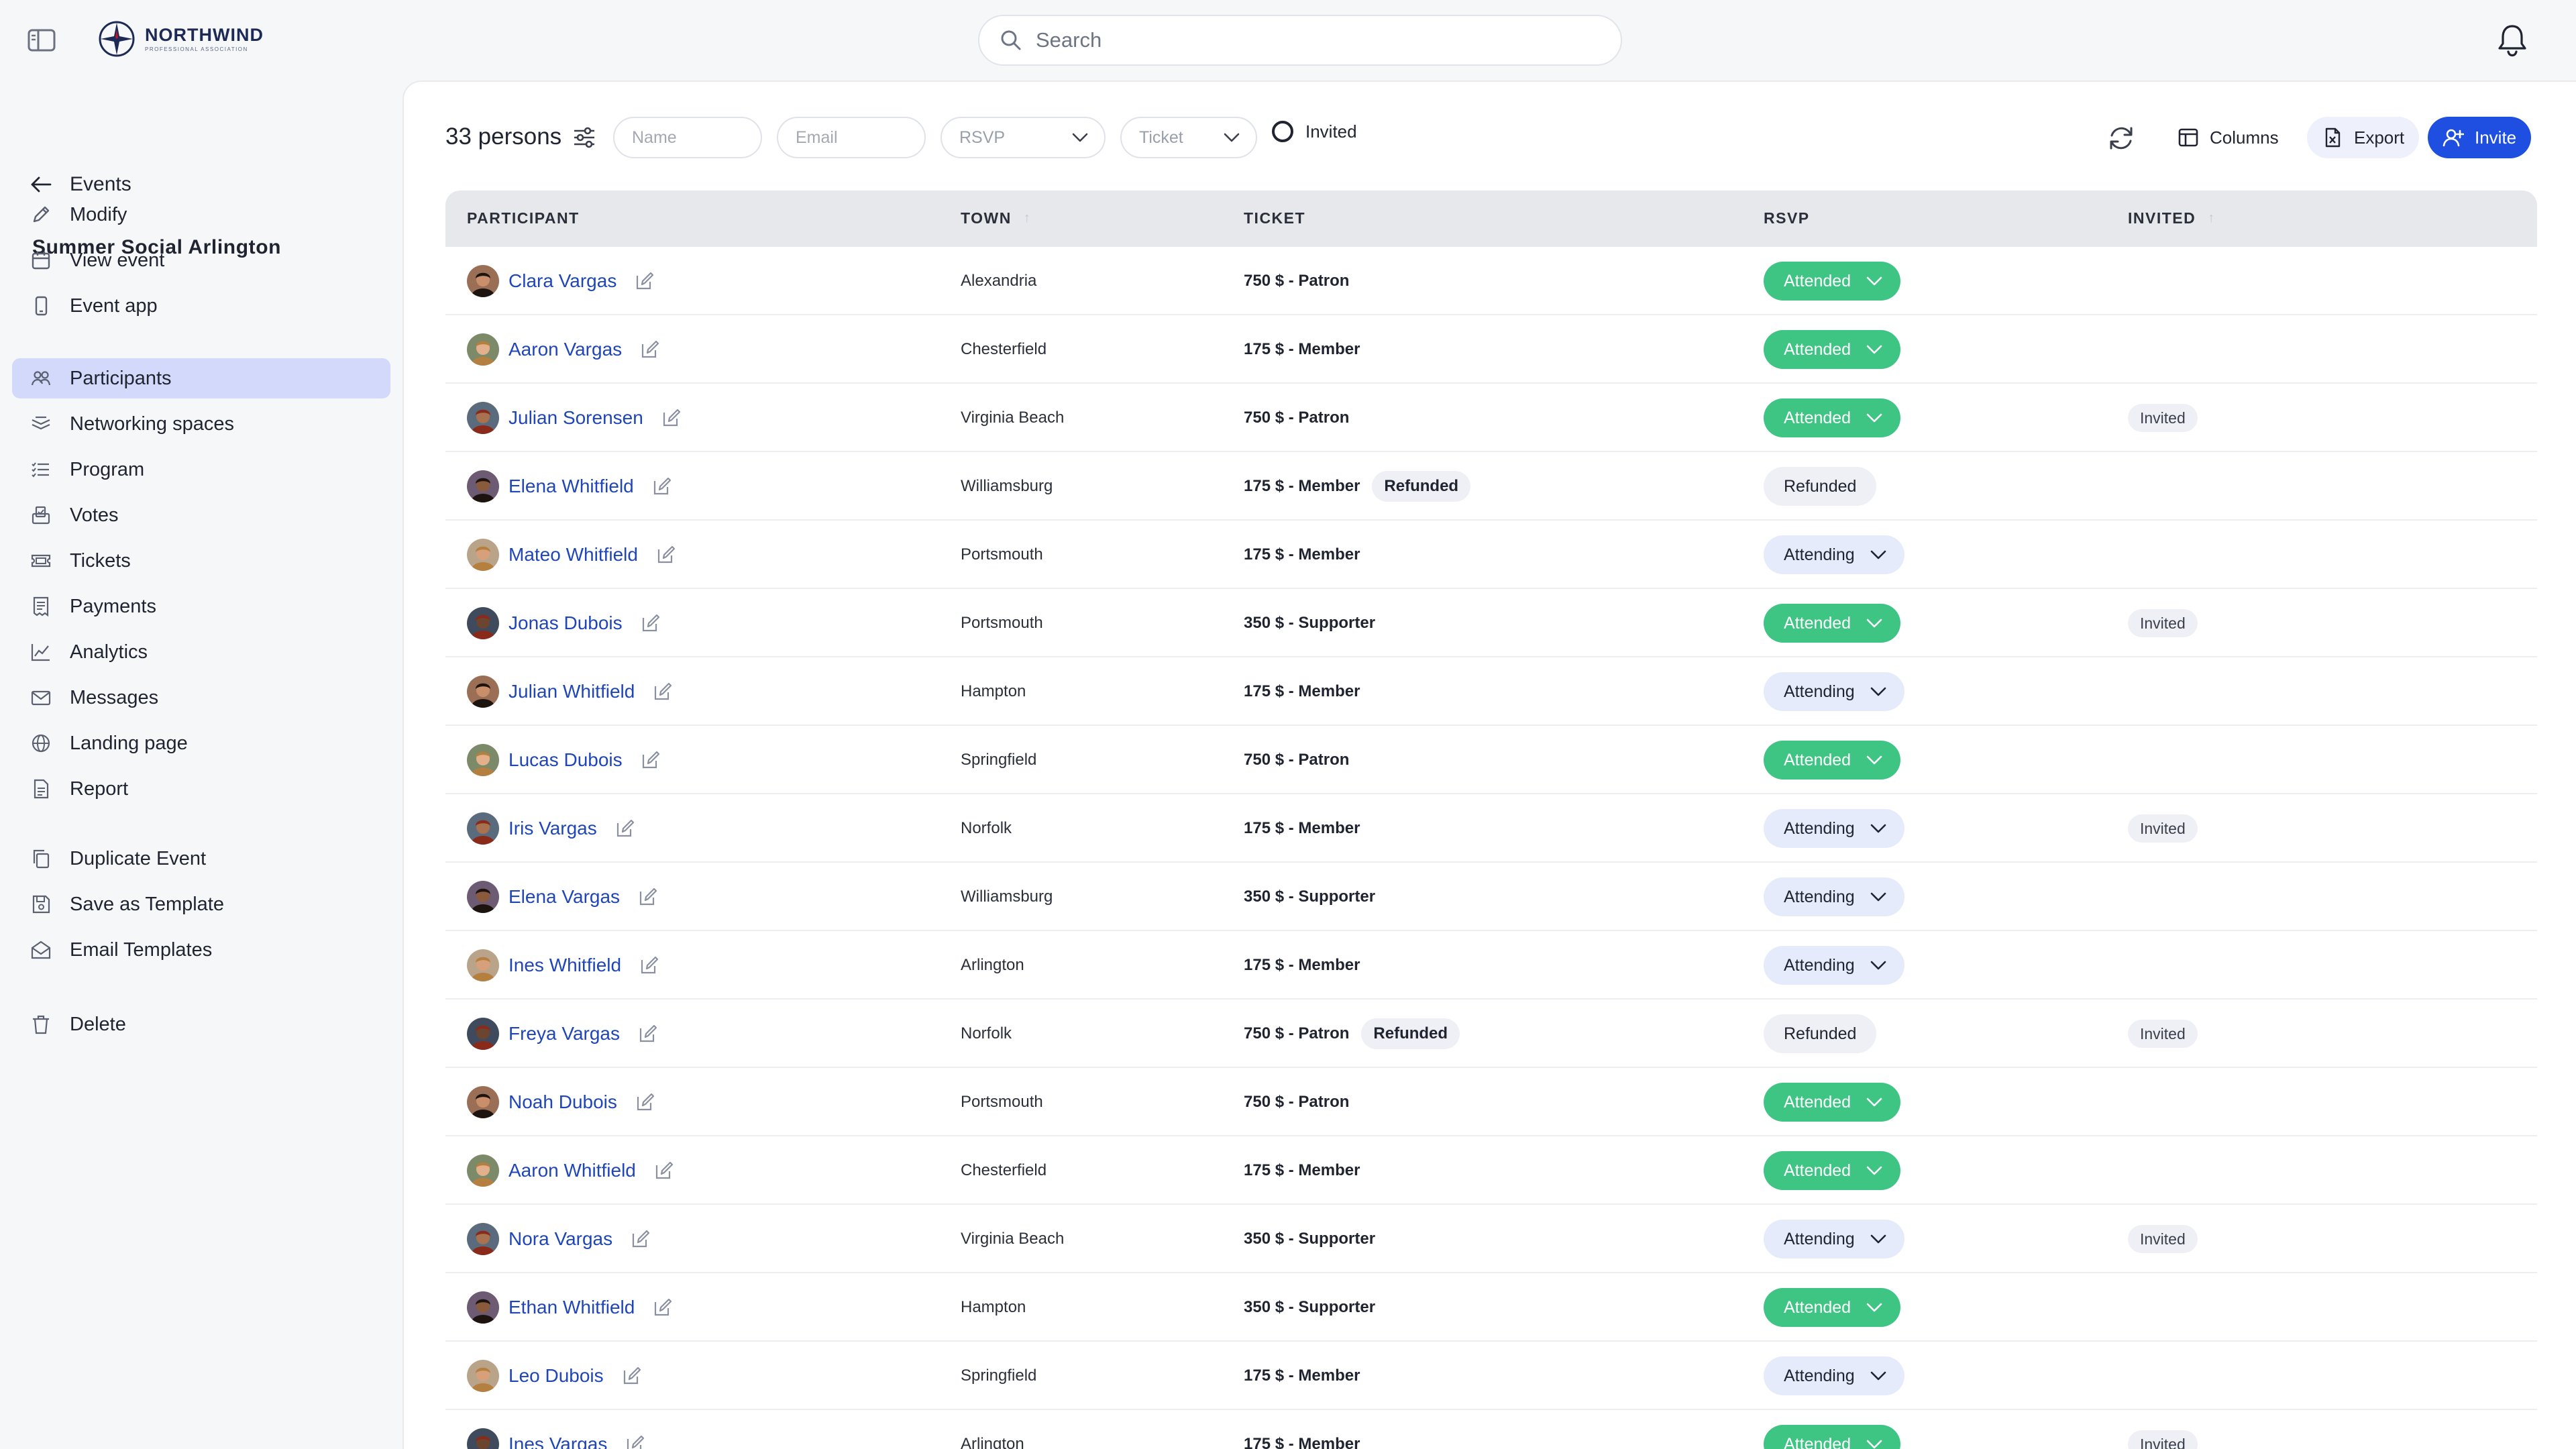 This screenshot has width=2576, height=1449. I want to click on sidebar-toggle-icon, so click(41, 40).